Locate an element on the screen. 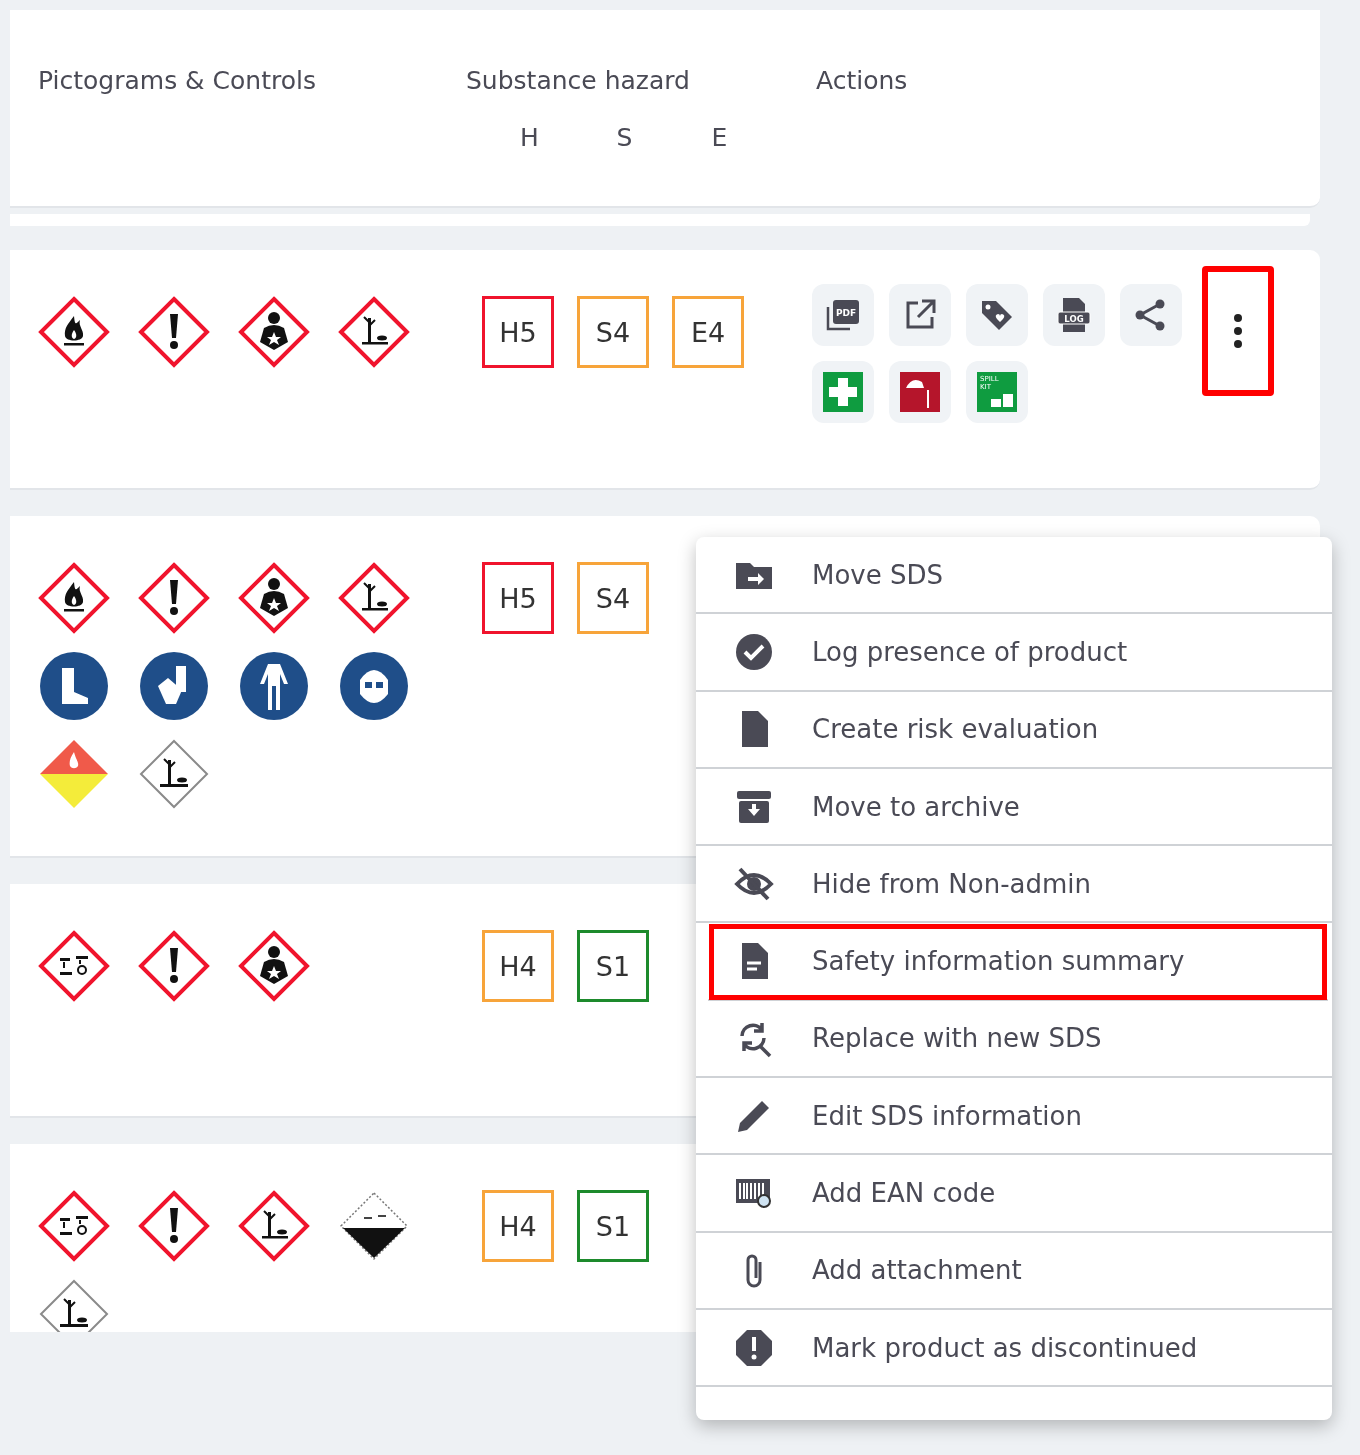 This screenshot has height=1455, width=1360. column-header: Substance hazard is located at coordinates (578, 80).